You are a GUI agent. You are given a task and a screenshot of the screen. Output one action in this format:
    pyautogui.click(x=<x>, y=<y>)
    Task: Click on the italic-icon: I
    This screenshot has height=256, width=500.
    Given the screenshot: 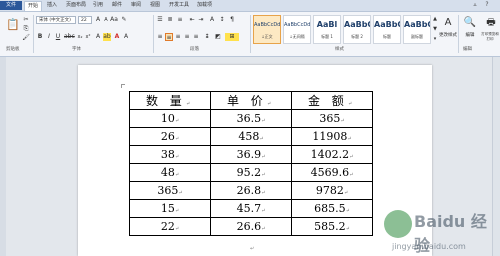 What is the action you would take?
    pyautogui.click(x=49, y=37)
    